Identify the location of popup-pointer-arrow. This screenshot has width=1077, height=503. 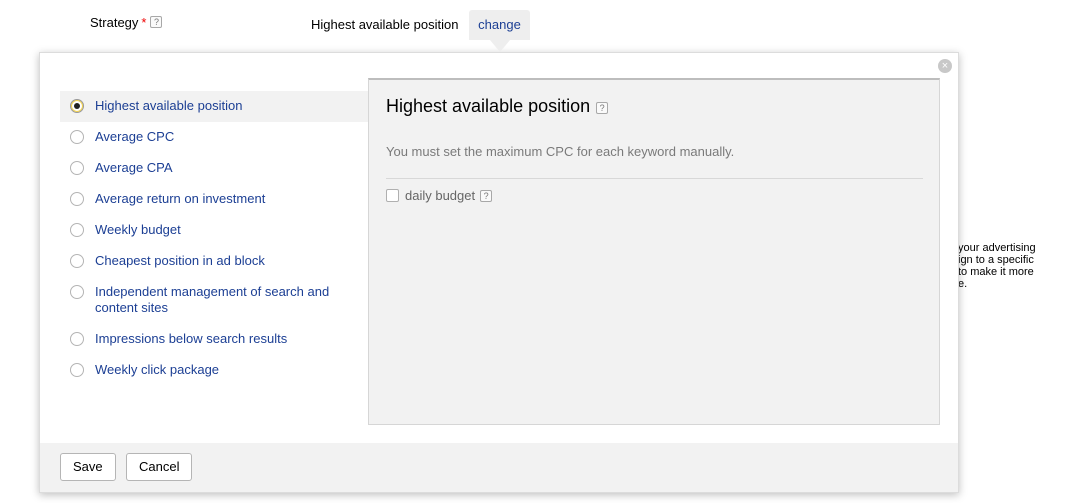
(500, 46).